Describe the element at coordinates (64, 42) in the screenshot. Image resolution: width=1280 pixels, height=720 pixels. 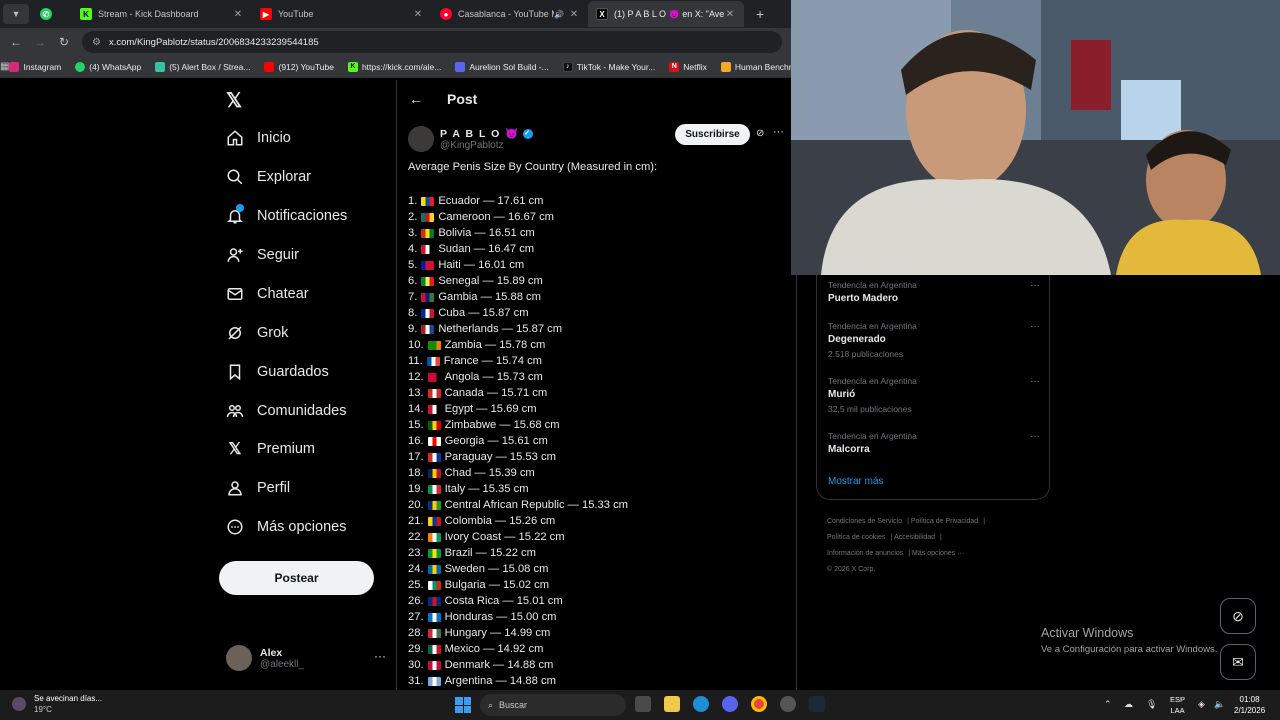
I see `reload-icon: ↻` at that location.